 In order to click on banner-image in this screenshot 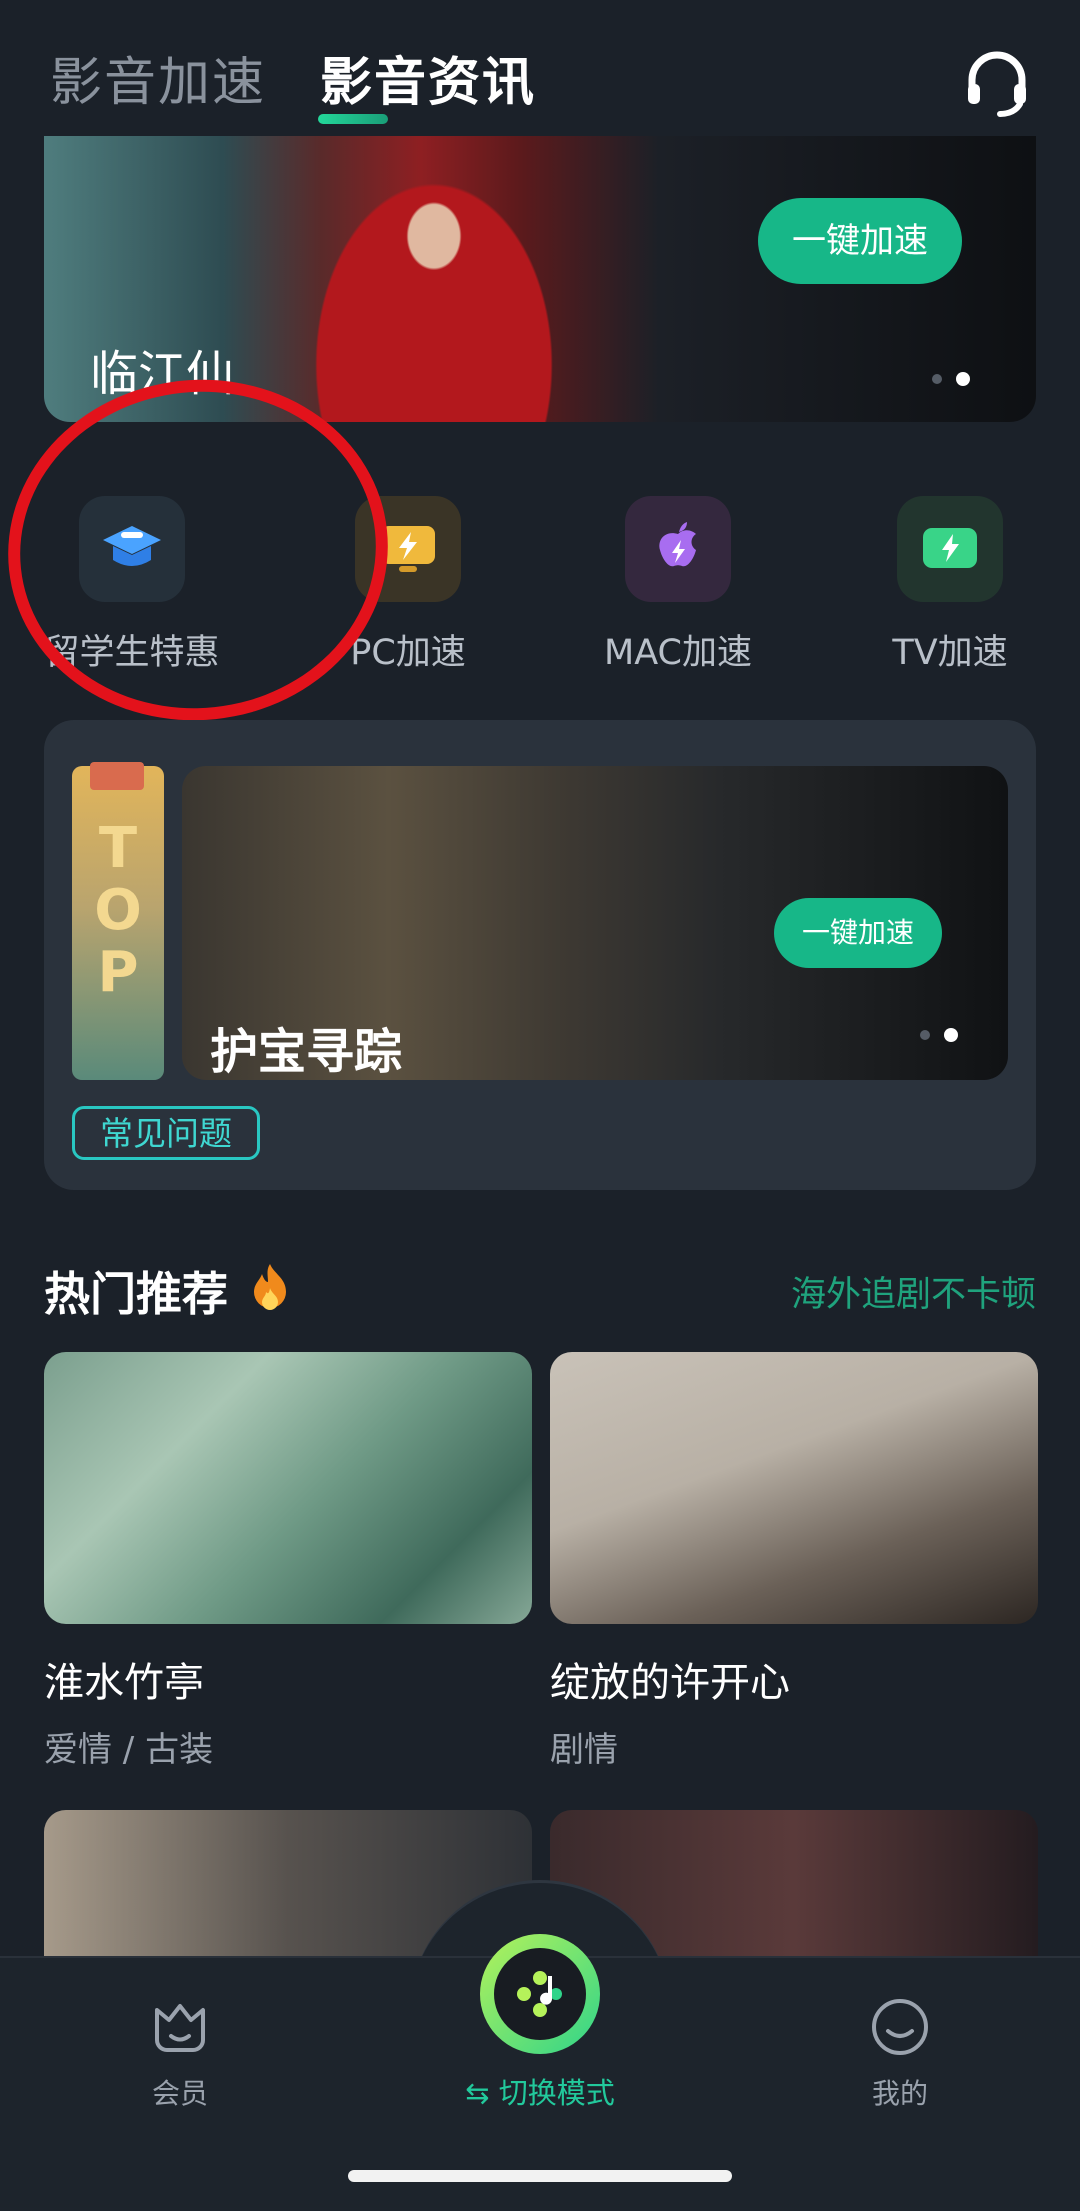, I will do `click(434, 279)`.